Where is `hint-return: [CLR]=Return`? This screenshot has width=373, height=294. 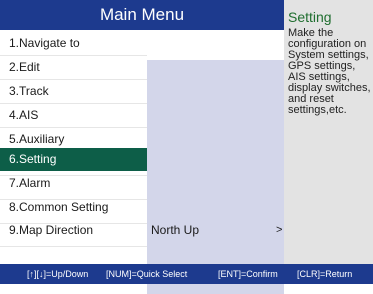 hint-return: [CLR]=Return is located at coordinates (325, 274).